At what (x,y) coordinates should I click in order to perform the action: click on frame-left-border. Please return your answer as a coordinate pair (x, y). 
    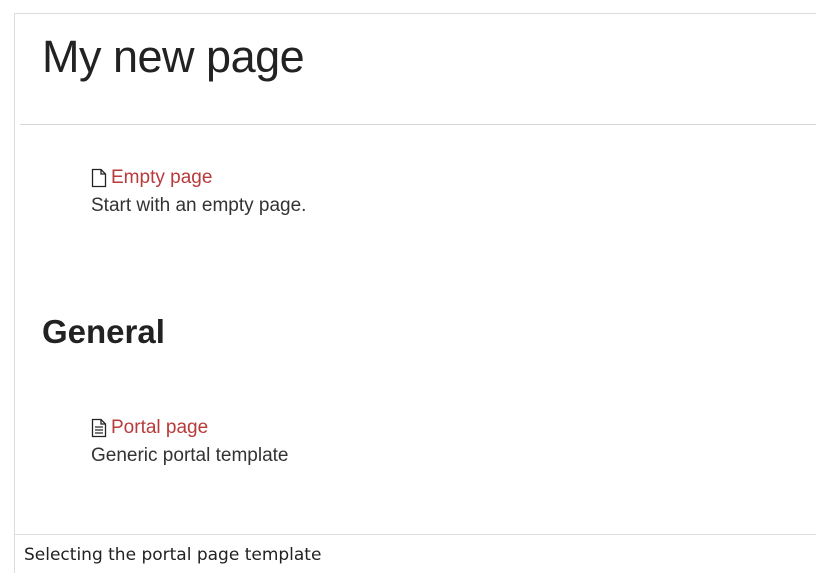
    Looking at the image, I should click on (14, 293).